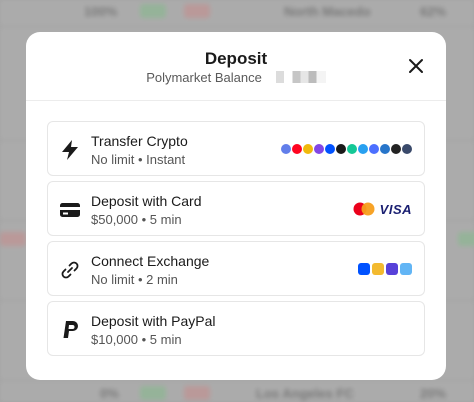 Image resolution: width=474 pixels, height=402 pixels. I want to click on lightning-icon, so click(70, 150).